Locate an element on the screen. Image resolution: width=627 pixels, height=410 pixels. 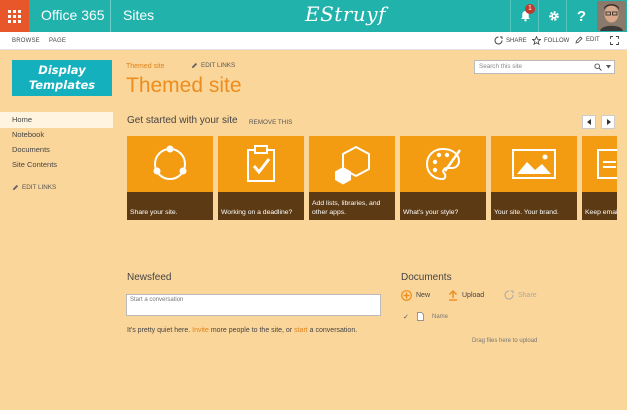
help-icon: ? is located at coordinates (581, 16).